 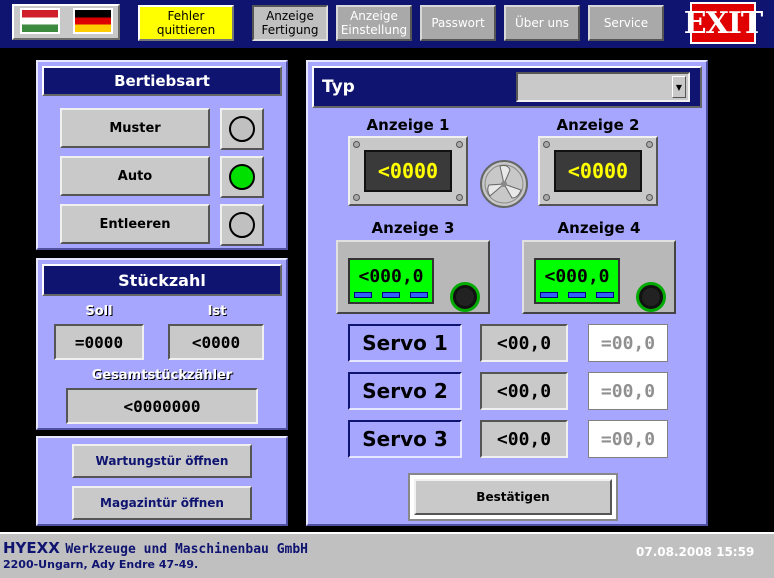 What do you see at coordinates (186, 23) in the screenshot?
I see `fehler-quittieren-button: Fehler quittieren` at bounding box center [186, 23].